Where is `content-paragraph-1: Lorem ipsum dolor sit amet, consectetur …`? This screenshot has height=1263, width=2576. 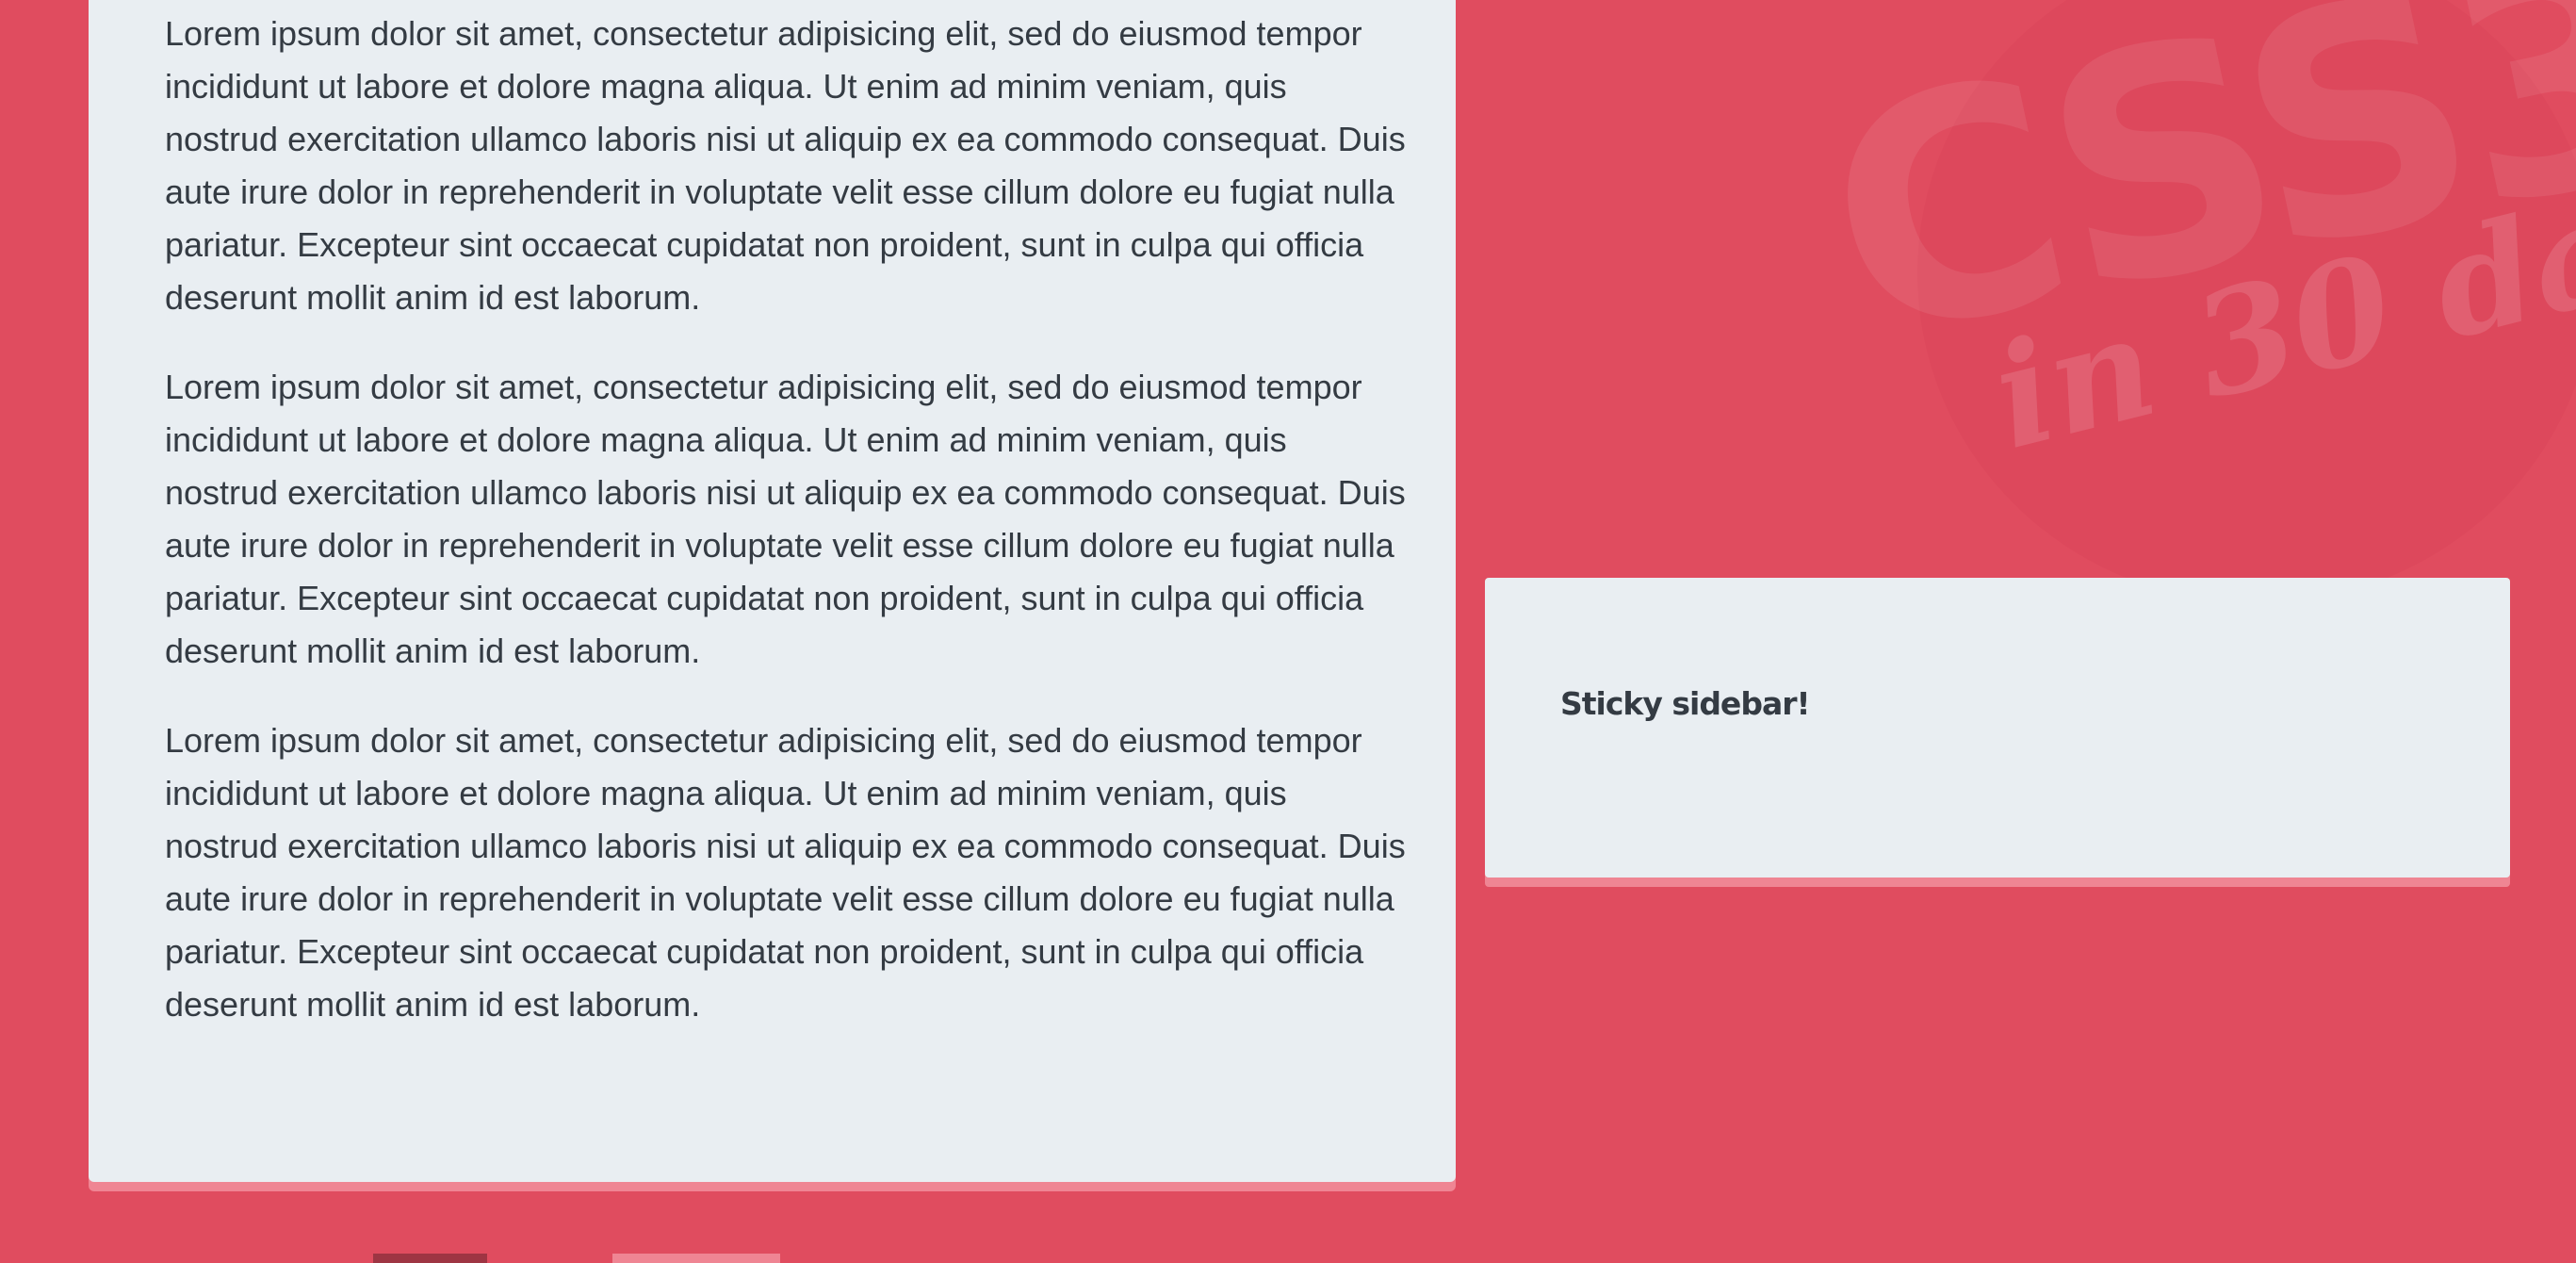 content-paragraph-1: Lorem ipsum dolor sit amet, consectetur … is located at coordinates (785, 165).